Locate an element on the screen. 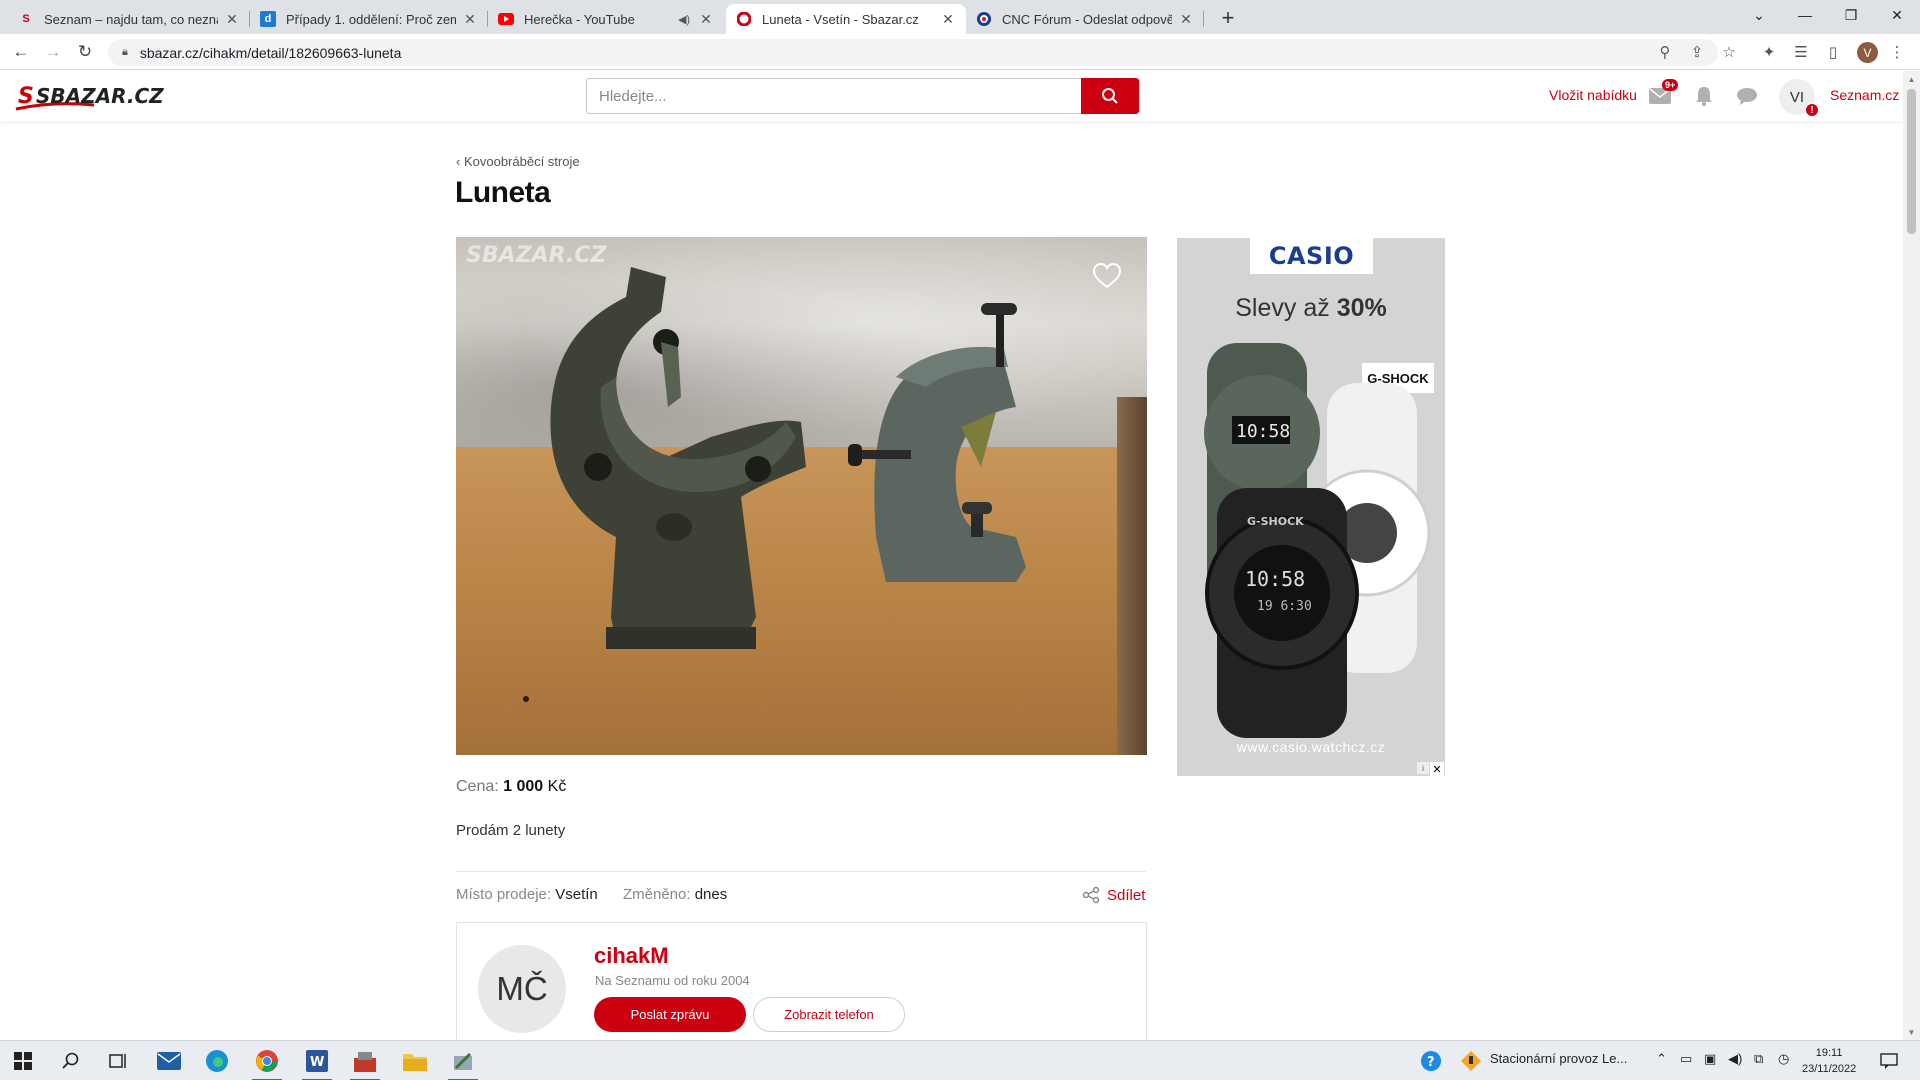 This screenshot has height=1080, width=1920. page-scrollbar: ▲ ▼ is located at coordinates (1911, 555).